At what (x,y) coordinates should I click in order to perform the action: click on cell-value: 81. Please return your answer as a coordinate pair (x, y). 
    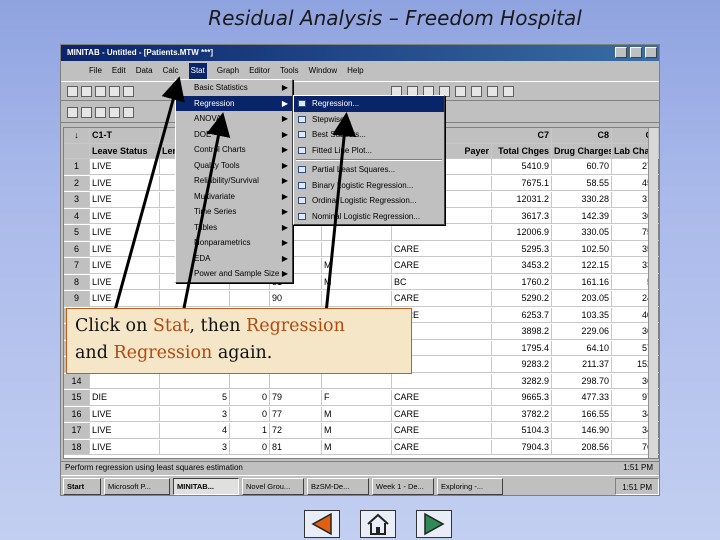
    Looking at the image, I should click on (296, 446).